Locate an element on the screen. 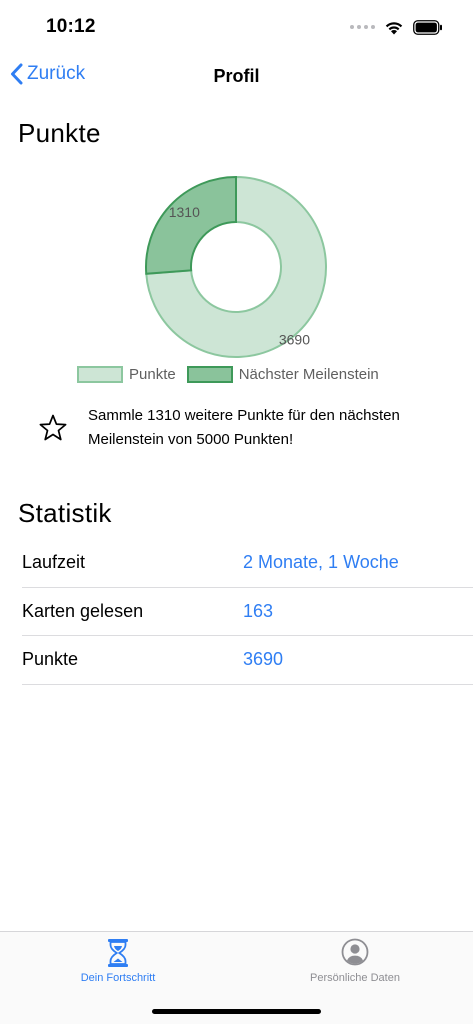 The image size is (473, 1024). tab-personal-data: Persönliche Daten is located at coordinates (355, 962).